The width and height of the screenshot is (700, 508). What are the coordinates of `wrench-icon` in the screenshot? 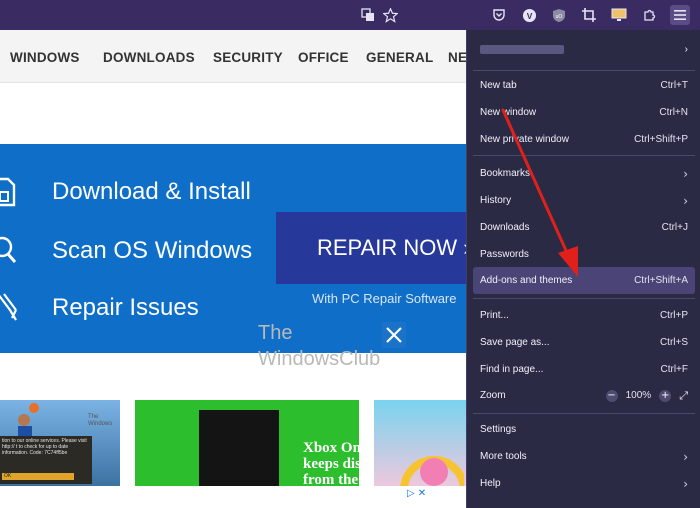 It's located at (8, 307).